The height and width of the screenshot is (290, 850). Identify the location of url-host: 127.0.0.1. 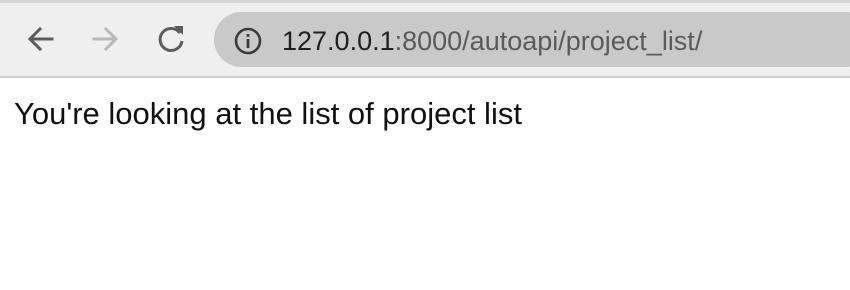
(338, 41).